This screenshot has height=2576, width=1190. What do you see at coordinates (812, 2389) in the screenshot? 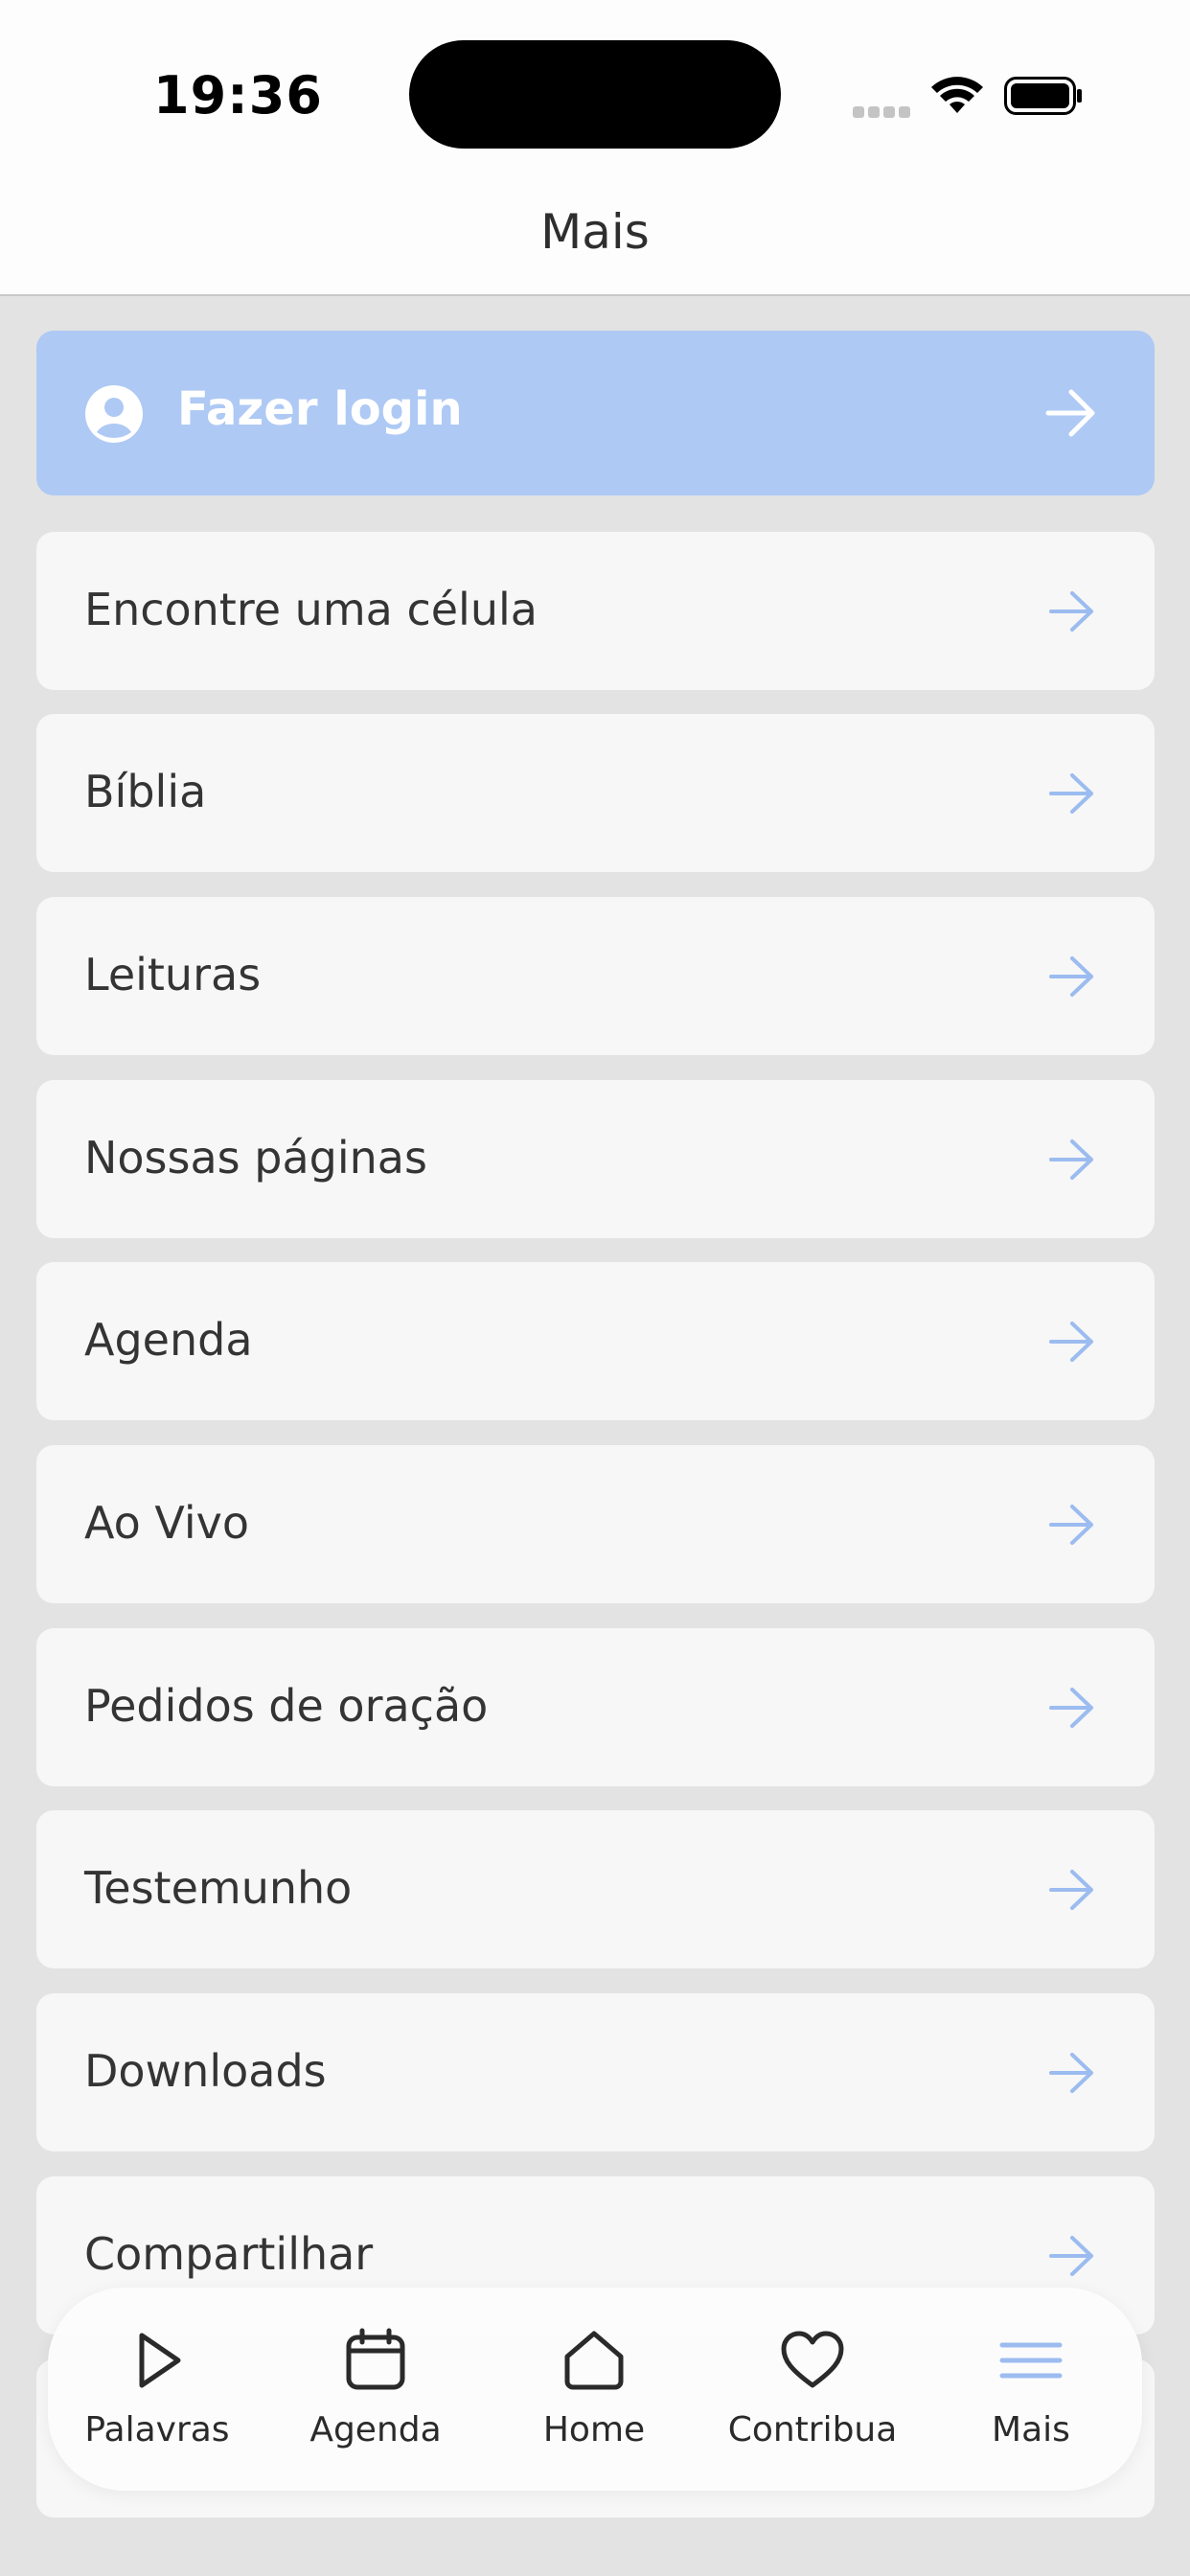
I see `tab-contribua: Contribua` at bounding box center [812, 2389].